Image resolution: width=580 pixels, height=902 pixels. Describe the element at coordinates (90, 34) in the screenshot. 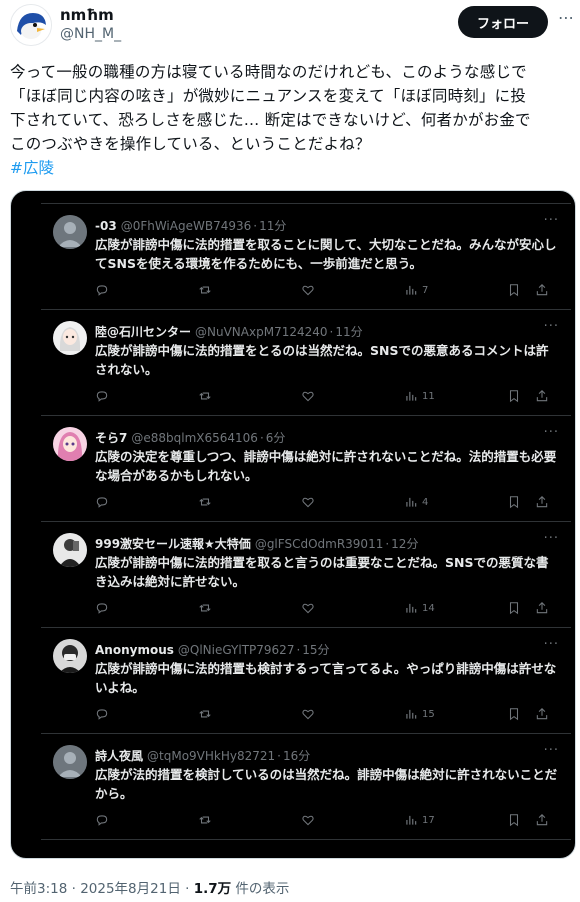

I see `author-handle: @NH_M_` at that location.